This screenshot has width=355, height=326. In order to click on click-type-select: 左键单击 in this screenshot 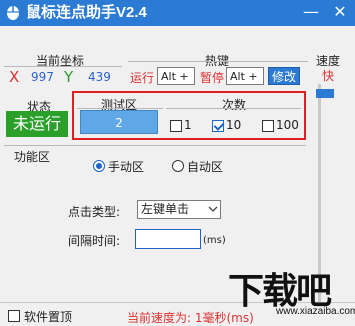, I will do `click(179, 209)`.